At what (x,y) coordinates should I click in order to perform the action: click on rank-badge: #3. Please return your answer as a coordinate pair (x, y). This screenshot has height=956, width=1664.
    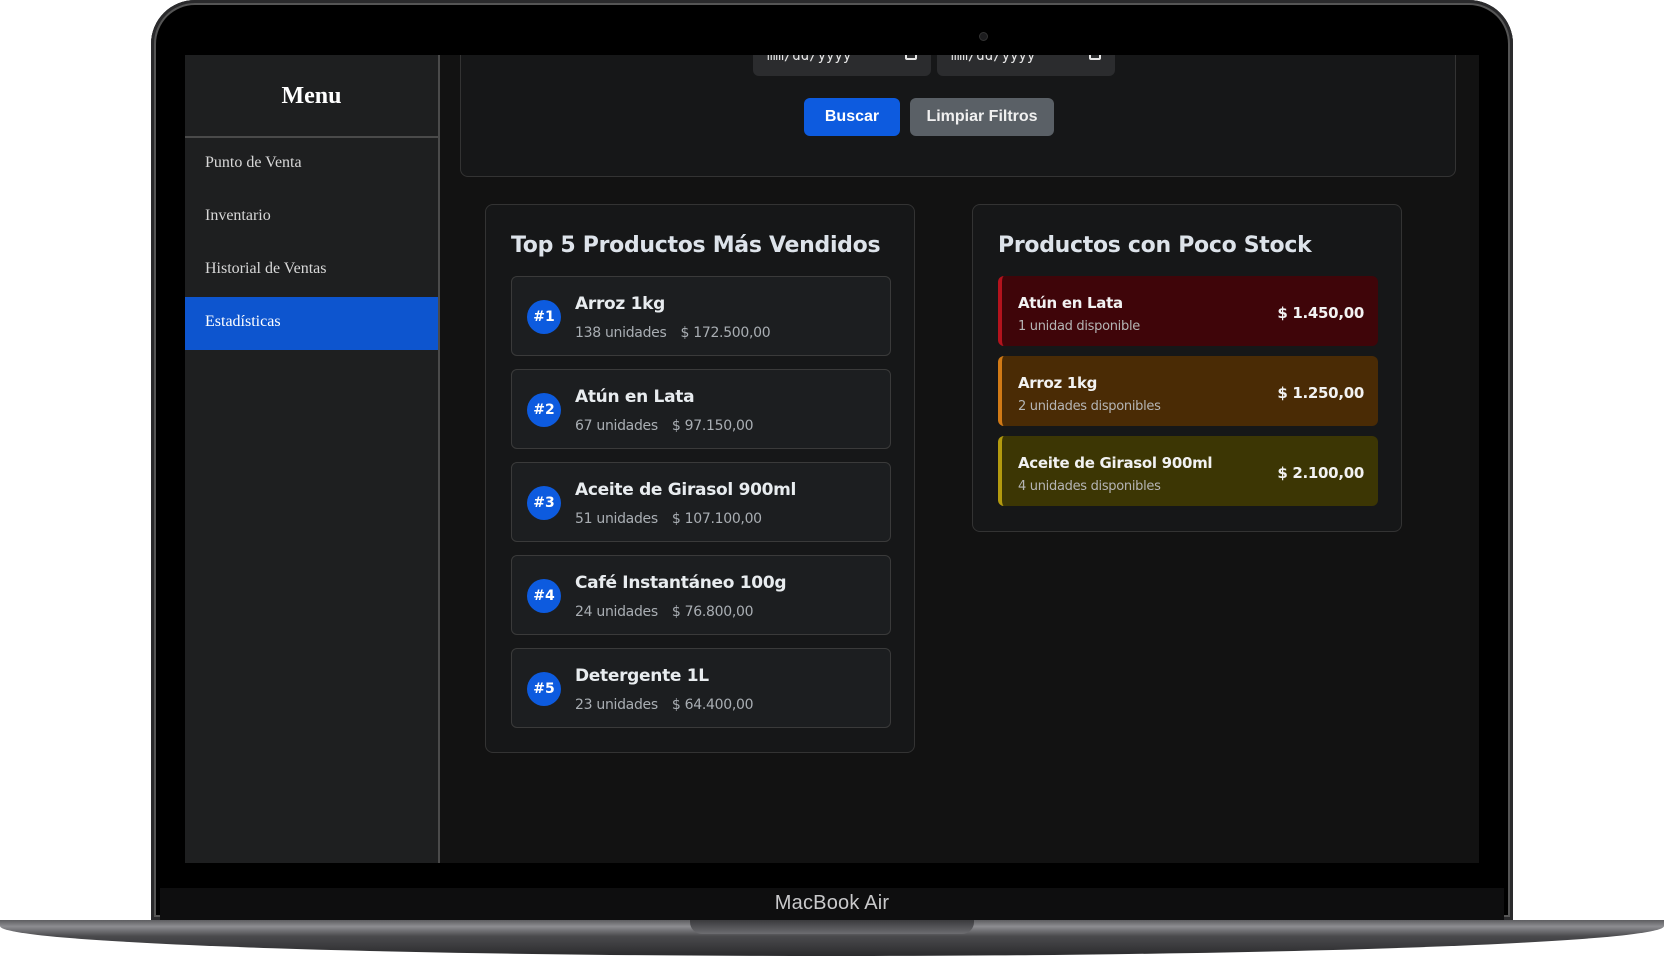
    Looking at the image, I should click on (544, 503).